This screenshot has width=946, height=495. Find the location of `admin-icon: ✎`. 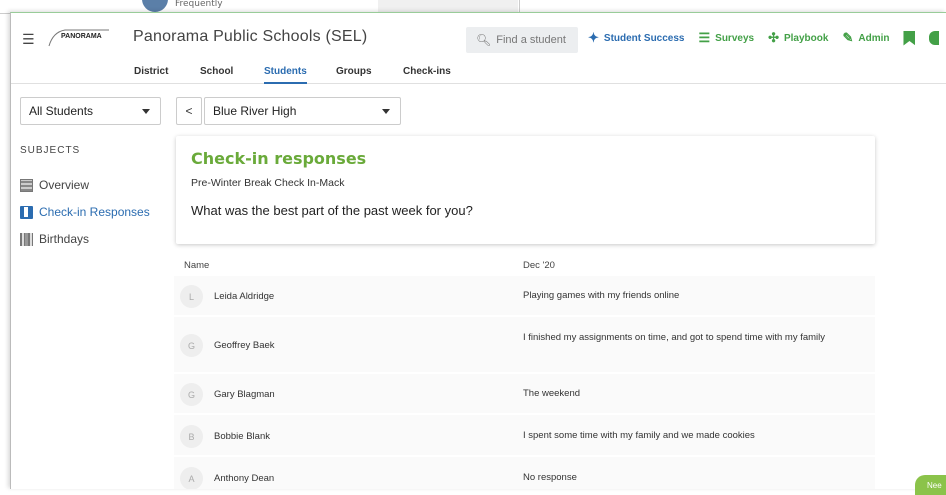

admin-icon: ✎ is located at coordinates (848, 37).